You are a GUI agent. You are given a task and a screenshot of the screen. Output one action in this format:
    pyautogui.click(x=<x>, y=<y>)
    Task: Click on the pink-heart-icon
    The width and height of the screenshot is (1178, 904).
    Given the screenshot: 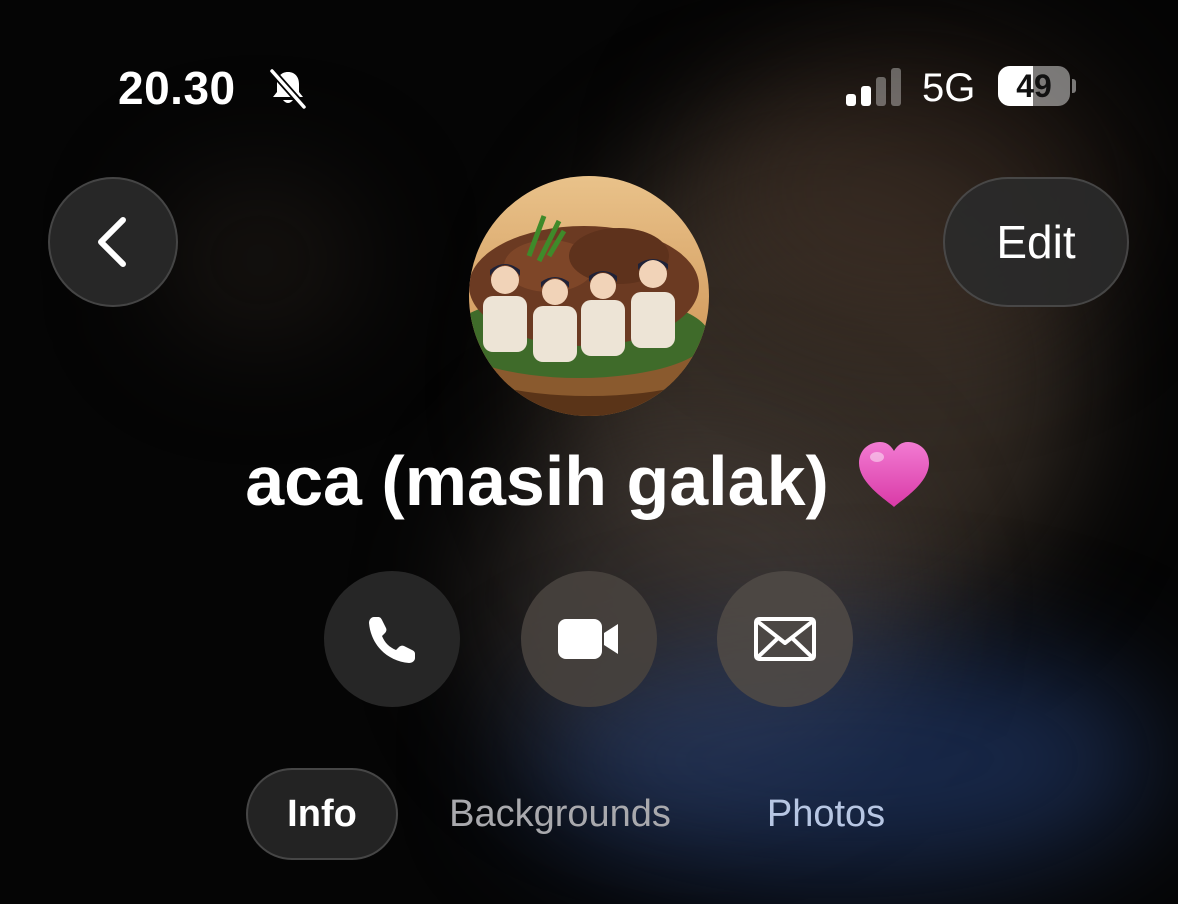 What is the action you would take?
    pyautogui.click(x=893, y=474)
    